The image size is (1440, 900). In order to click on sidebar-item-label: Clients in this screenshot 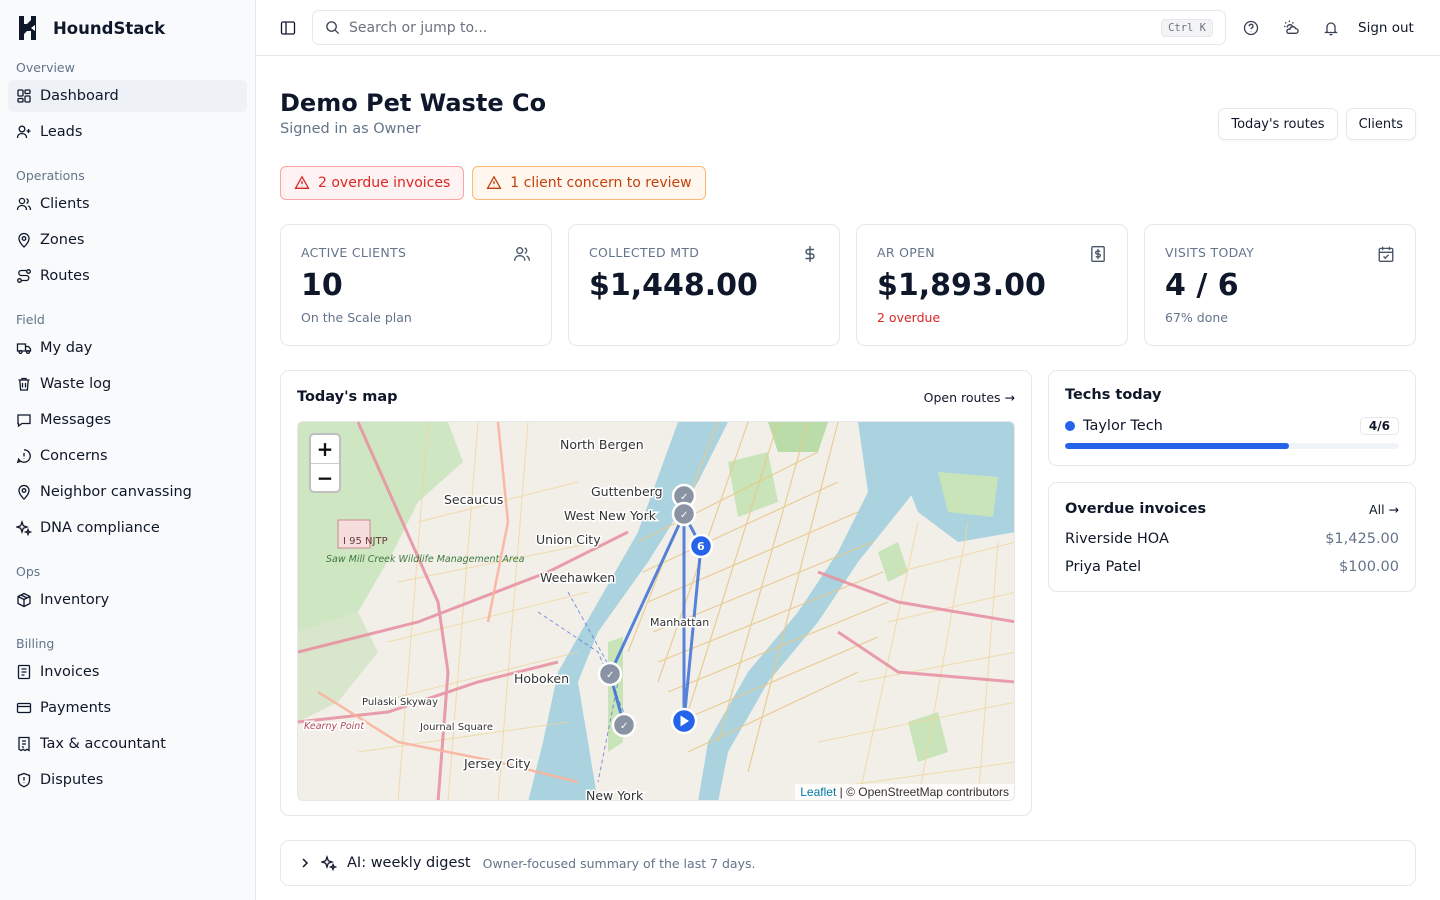, I will do `click(65, 204)`.